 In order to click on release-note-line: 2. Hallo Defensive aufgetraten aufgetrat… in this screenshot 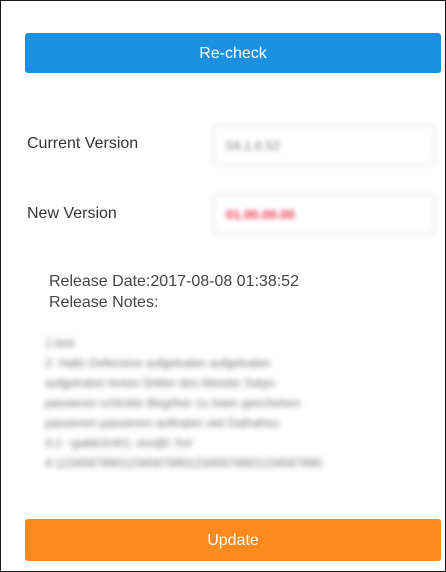, I will do `click(158, 363)`.